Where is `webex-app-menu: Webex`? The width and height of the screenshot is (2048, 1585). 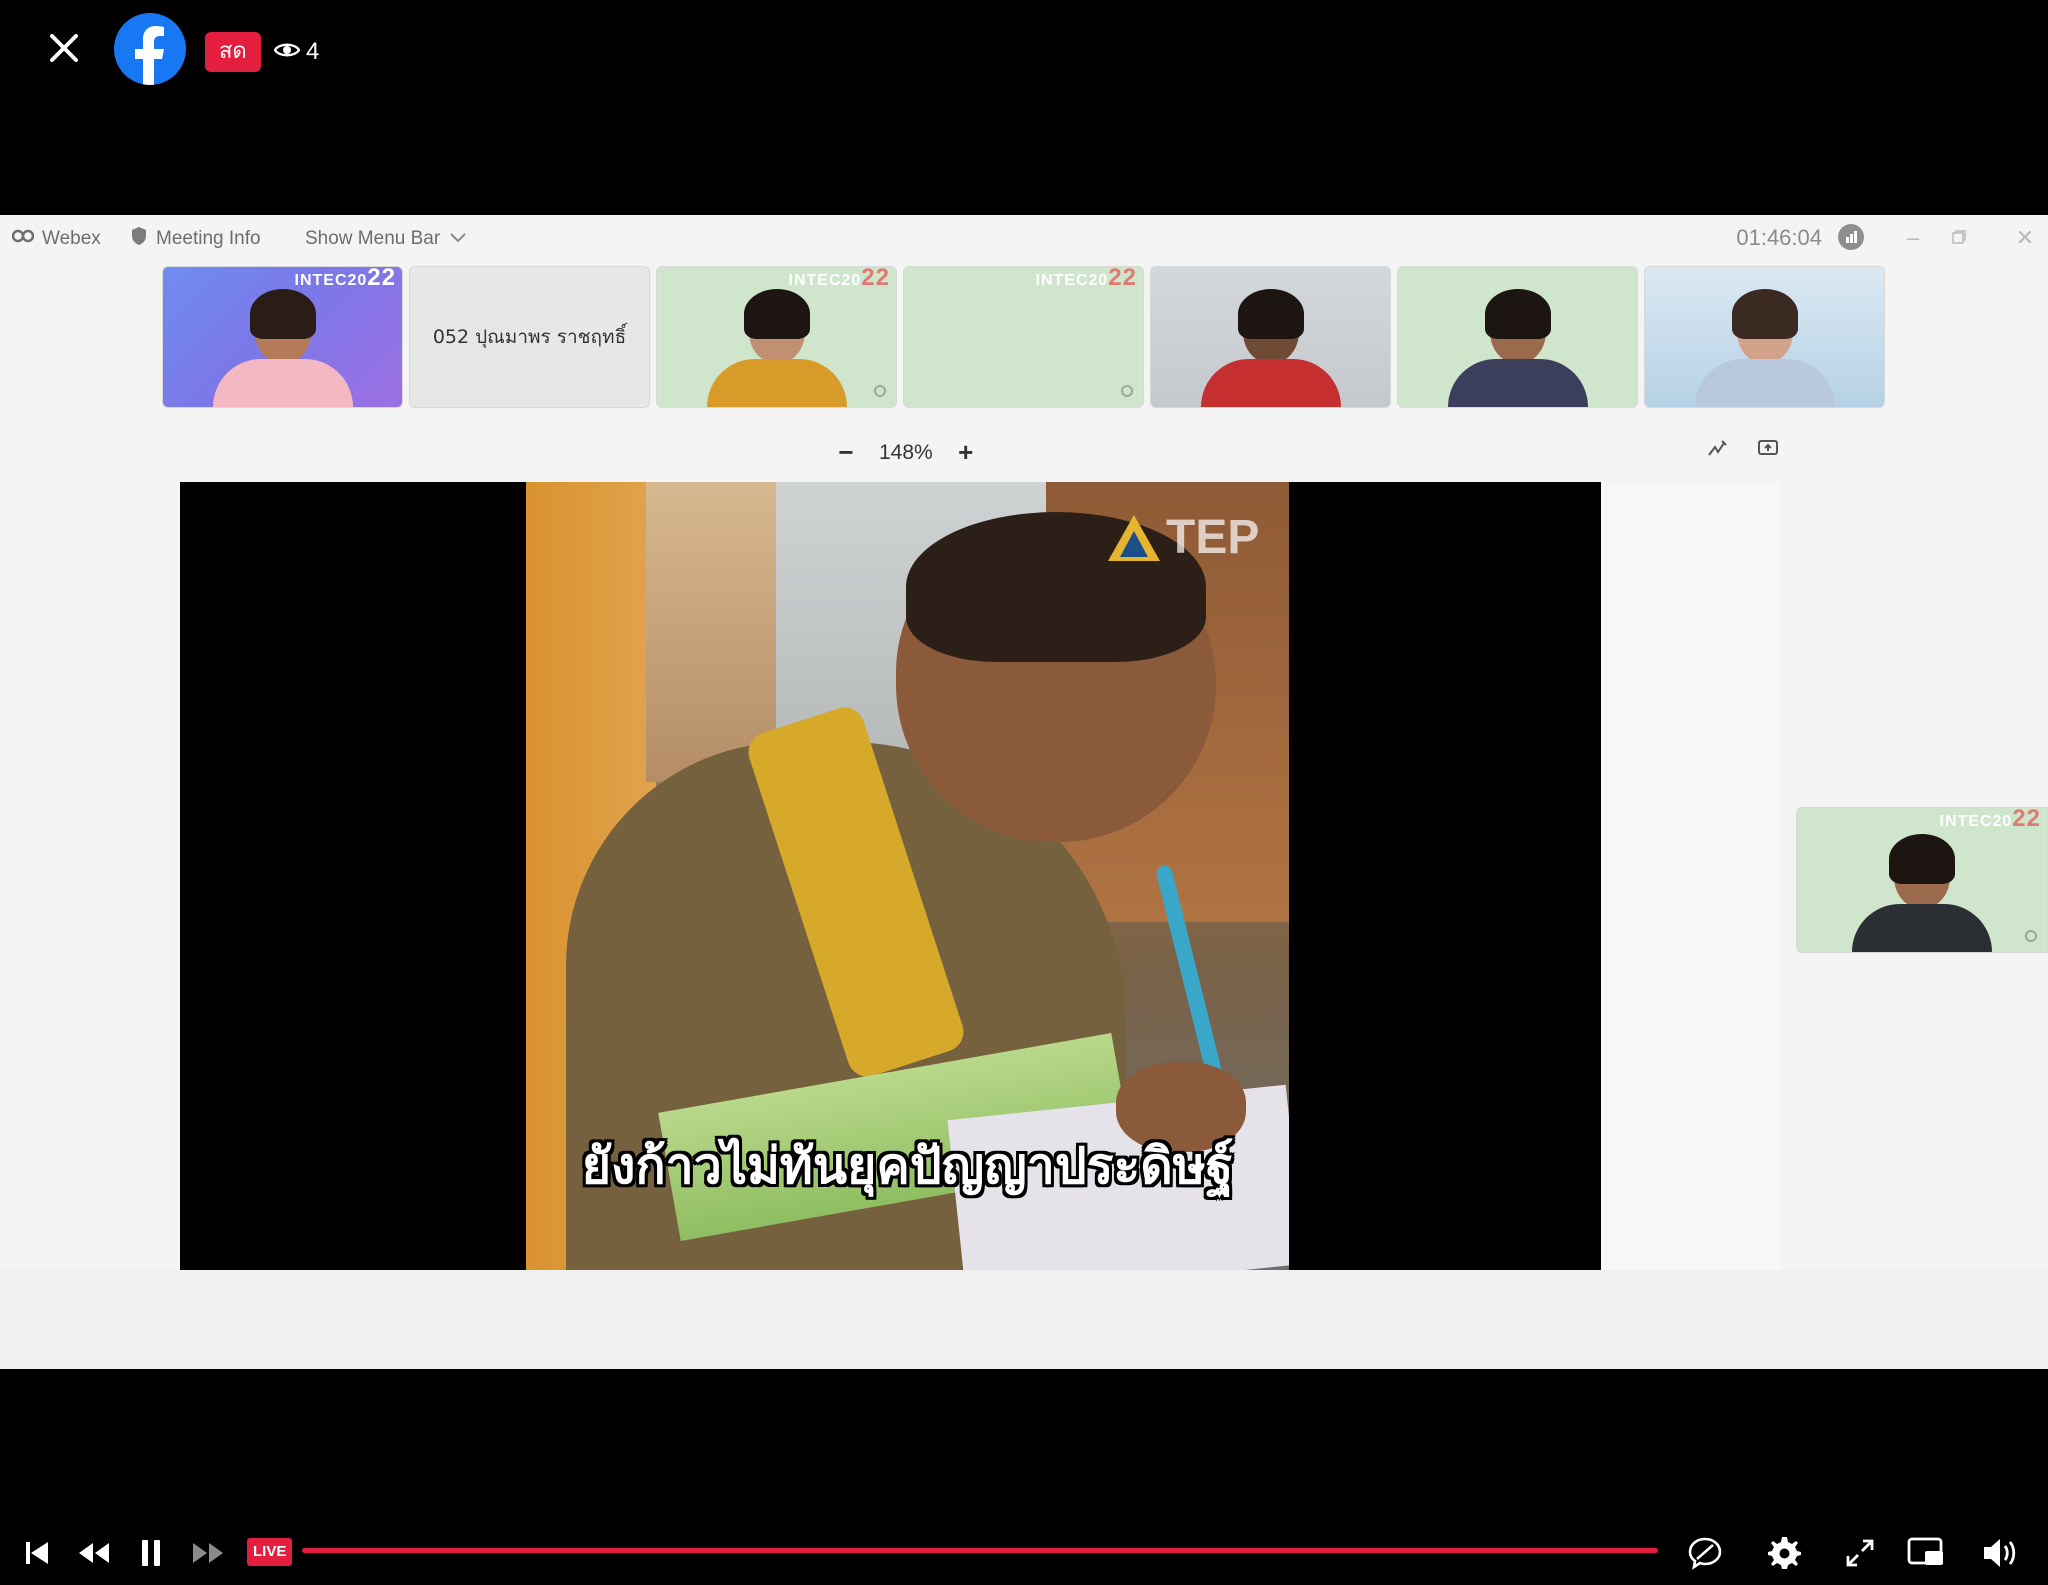
webex-app-menu: Webex is located at coordinates (56, 239).